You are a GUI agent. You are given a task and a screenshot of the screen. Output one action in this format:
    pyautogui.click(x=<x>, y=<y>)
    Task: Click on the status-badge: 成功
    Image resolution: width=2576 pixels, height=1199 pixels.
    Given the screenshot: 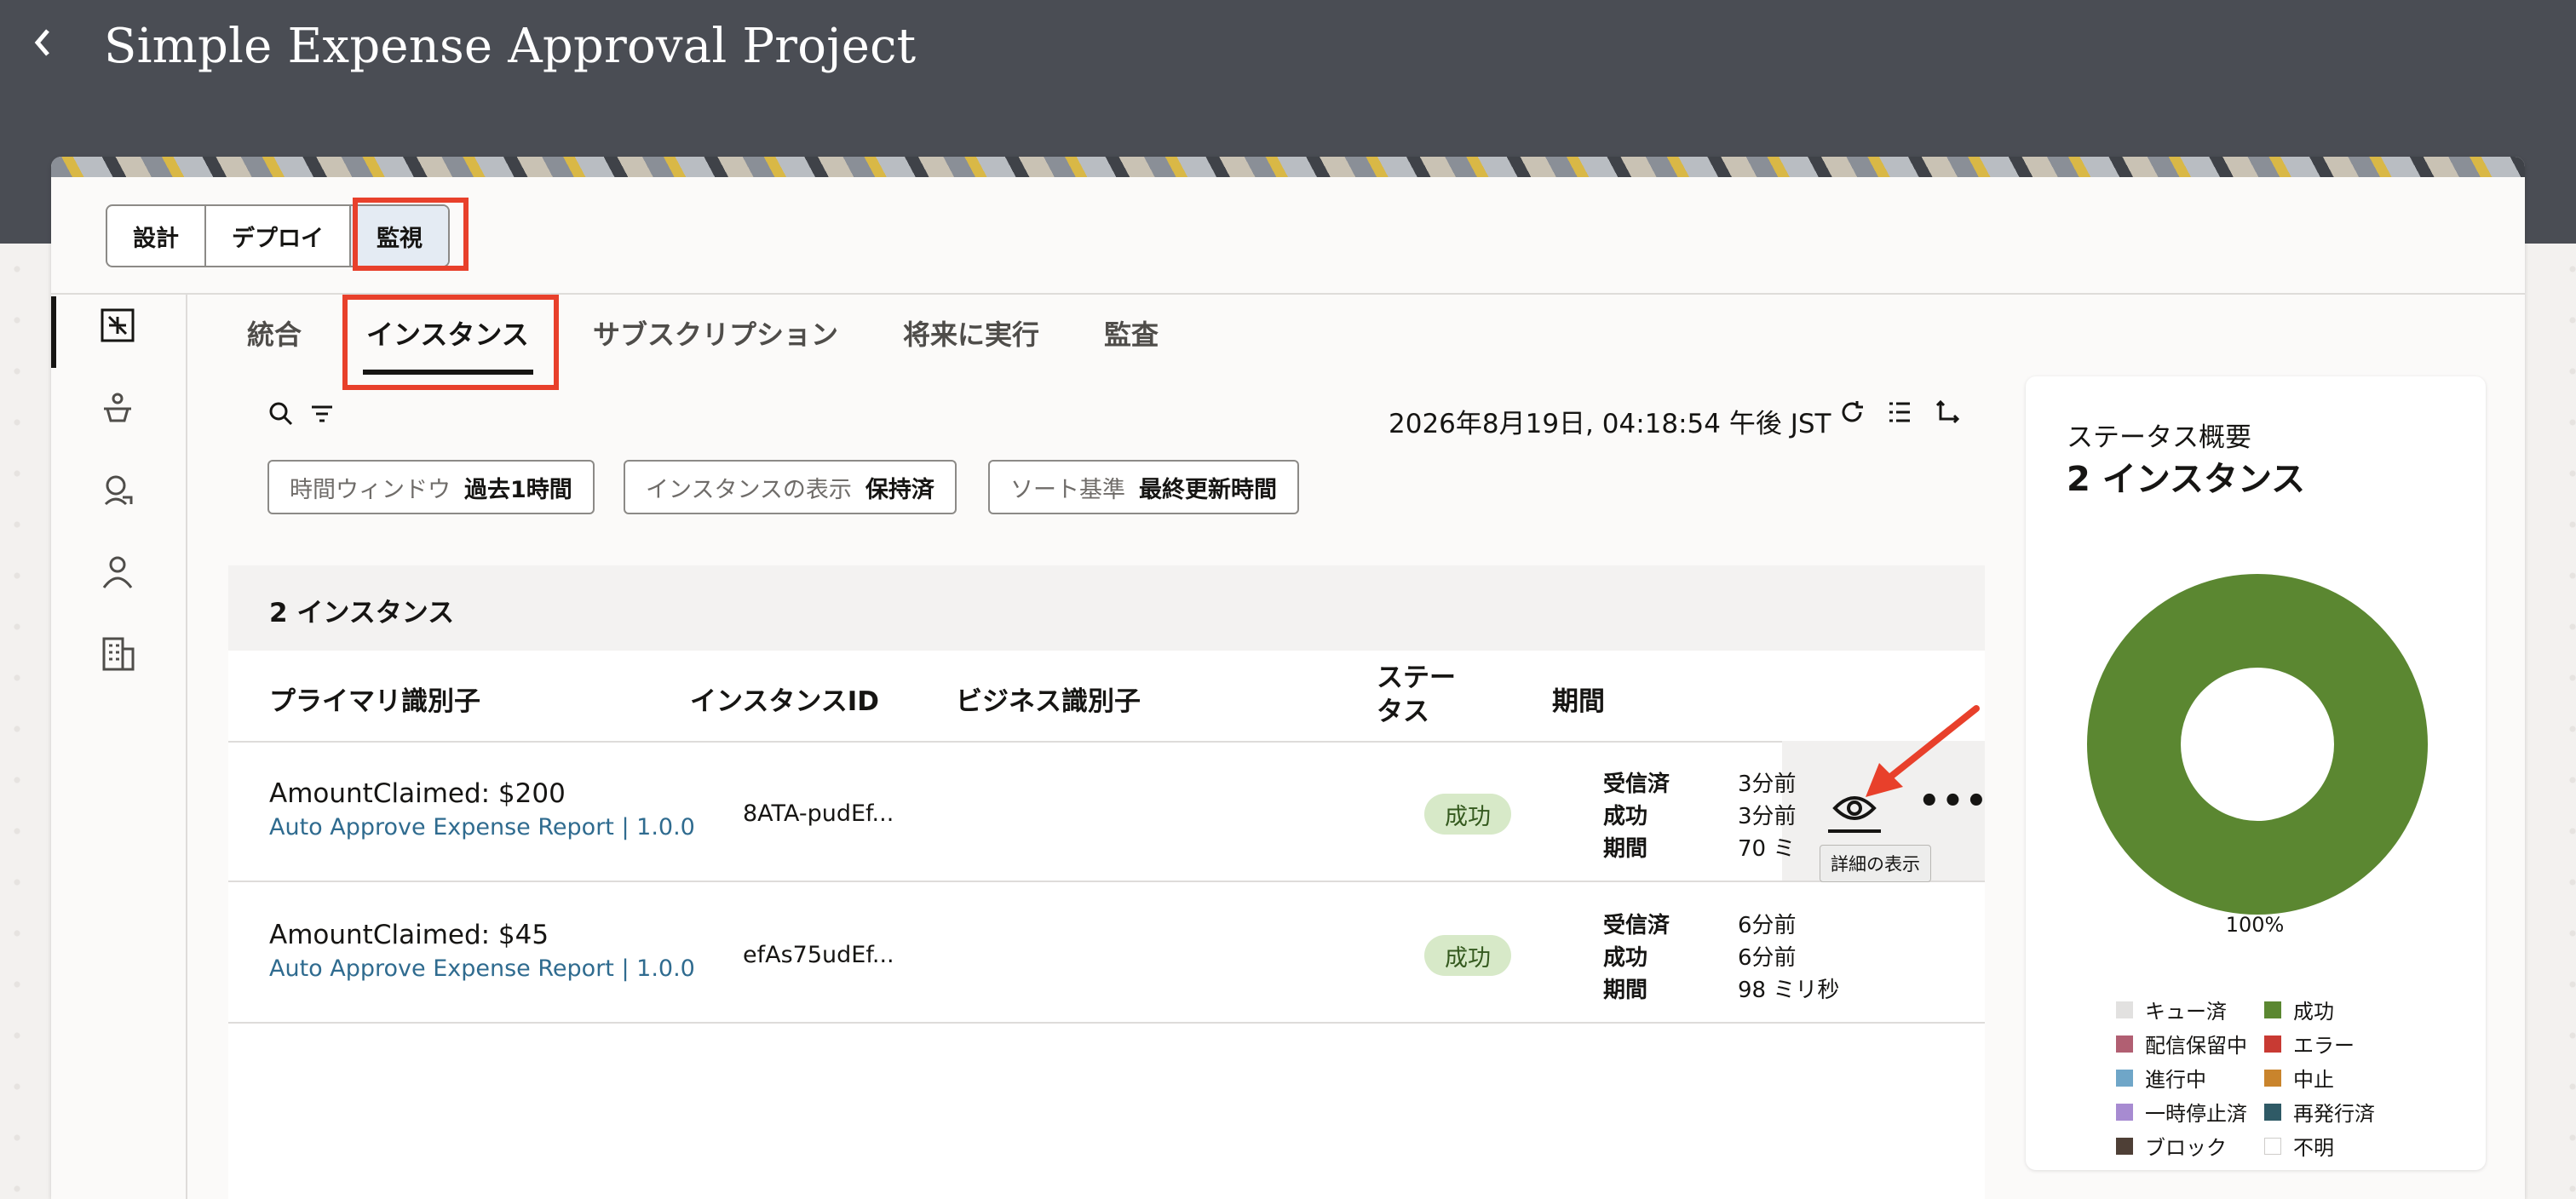 What is the action you would take?
    pyautogui.click(x=1468, y=815)
    